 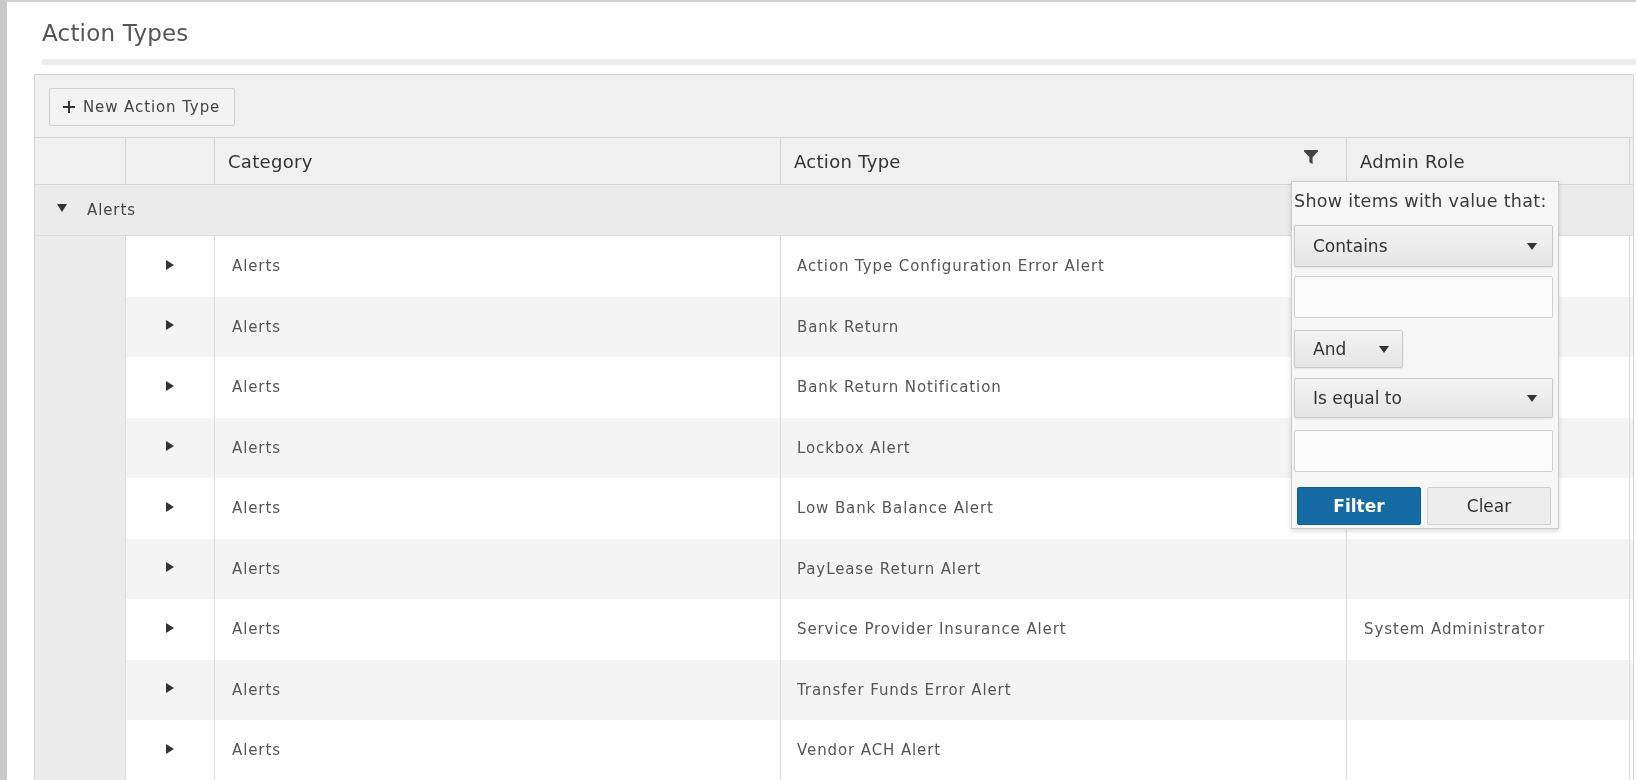 What do you see at coordinates (270, 161) in the screenshot?
I see `column-header: Category` at bounding box center [270, 161].